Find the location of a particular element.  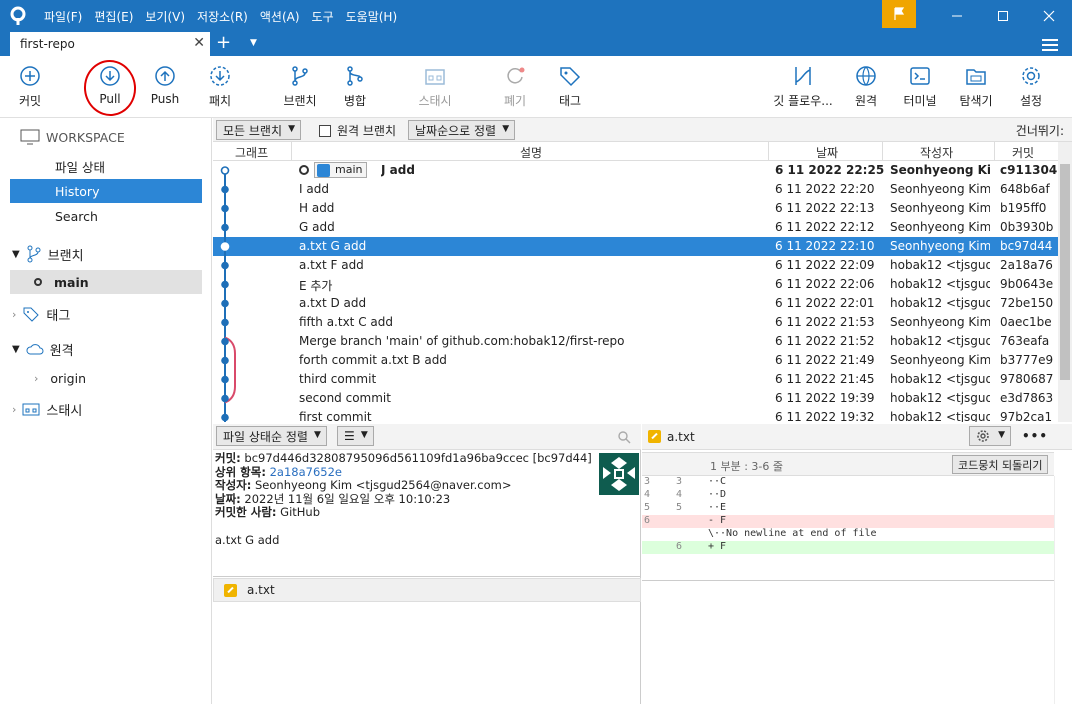

workspace-label: WORKSPACE is located at coordinates (85, 137).